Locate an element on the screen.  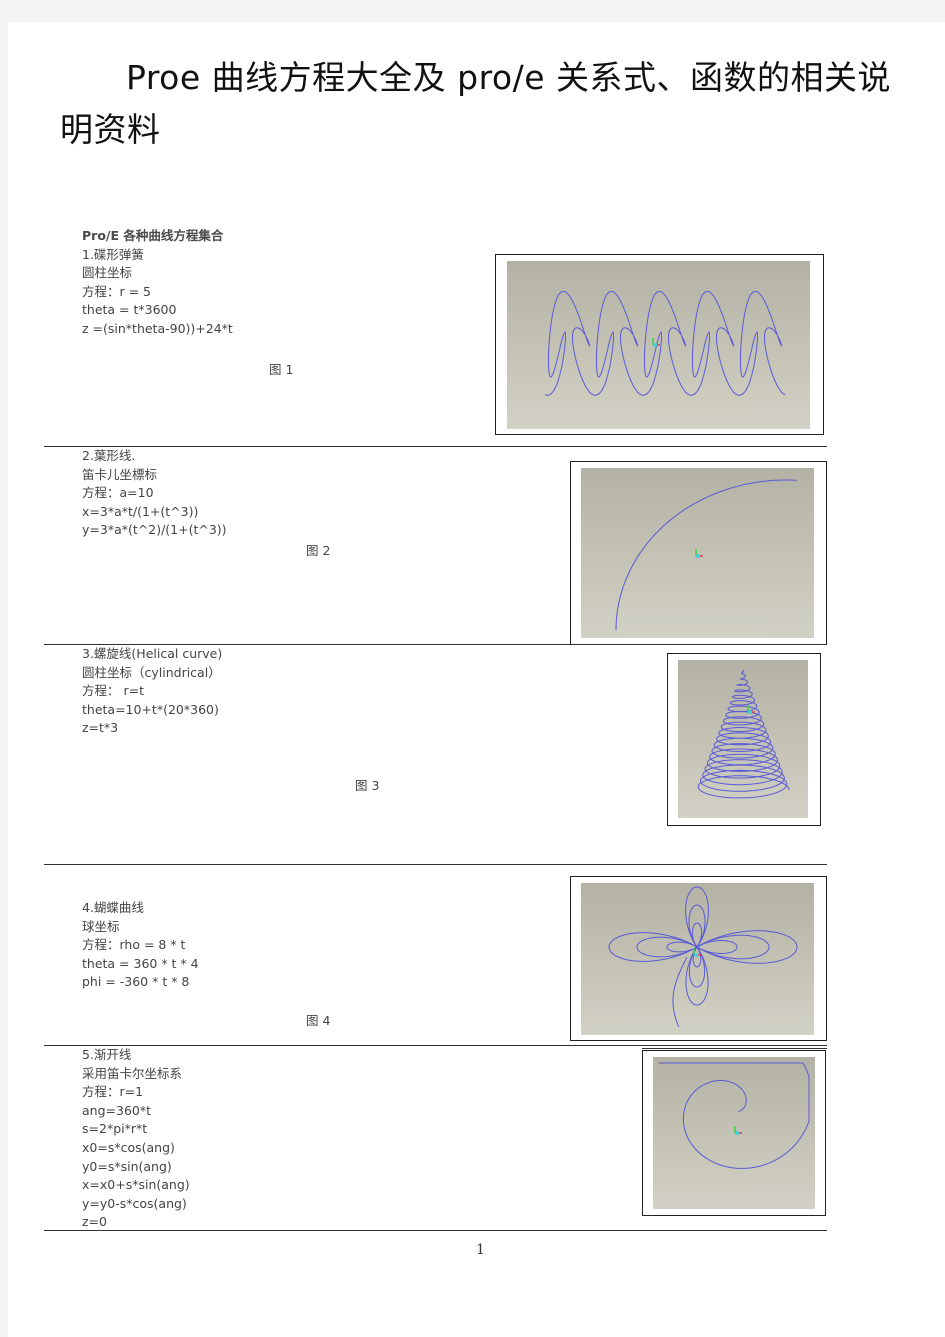
folium-curve is located at coordinates (706, 554).